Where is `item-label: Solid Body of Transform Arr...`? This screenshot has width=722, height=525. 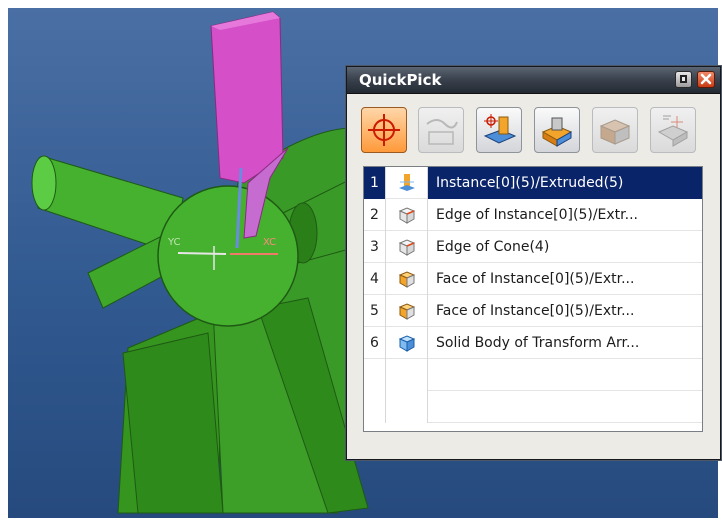
item-label: Solid Body of Transform Arr... is located at coordinates (538, 343).